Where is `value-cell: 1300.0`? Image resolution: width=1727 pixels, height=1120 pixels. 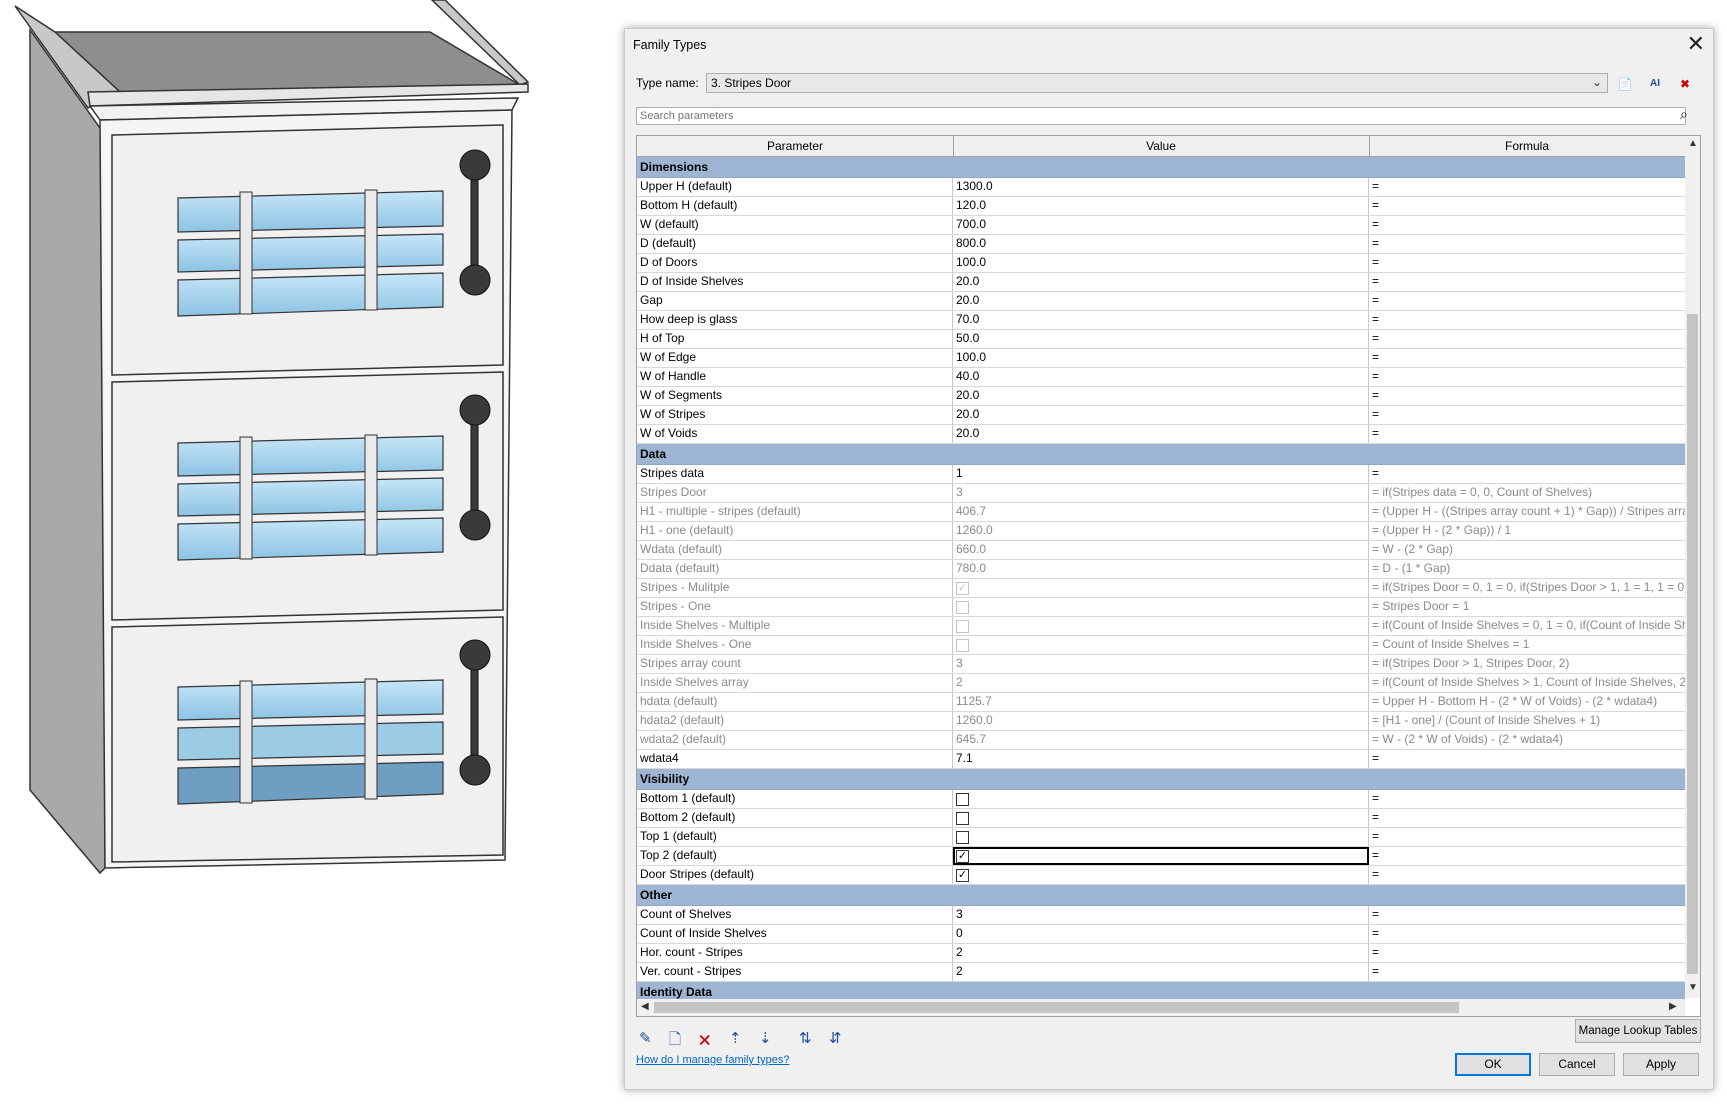 value-cell: 1300.0 is located at coordinates (1161, 187).